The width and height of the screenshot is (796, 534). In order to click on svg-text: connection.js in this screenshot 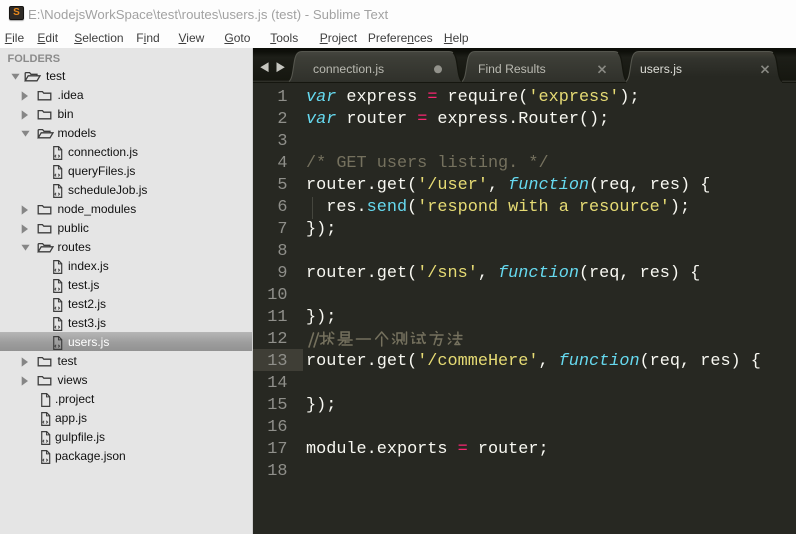, I will do `click(348, 69)`.